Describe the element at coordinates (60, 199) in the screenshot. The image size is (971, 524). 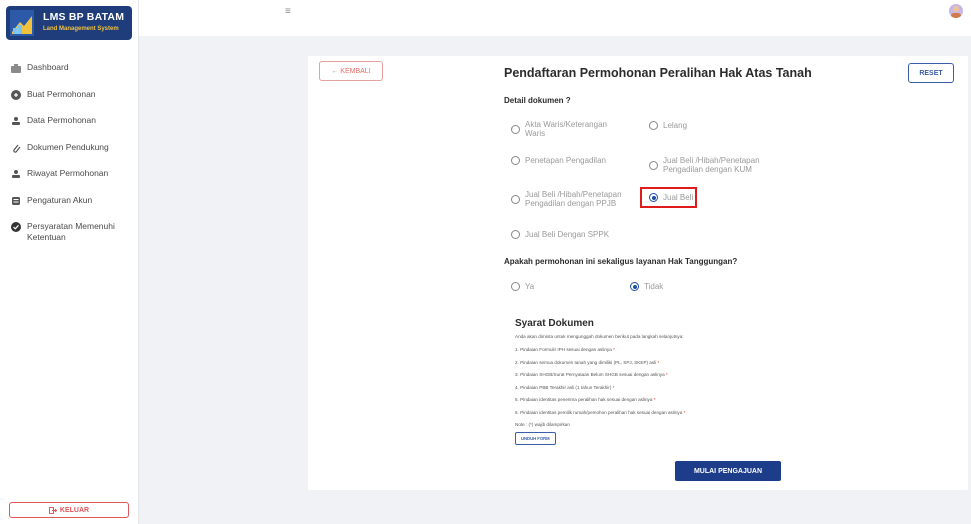
I see `sidebar-item-label: Pengaturan Akun` at that location.